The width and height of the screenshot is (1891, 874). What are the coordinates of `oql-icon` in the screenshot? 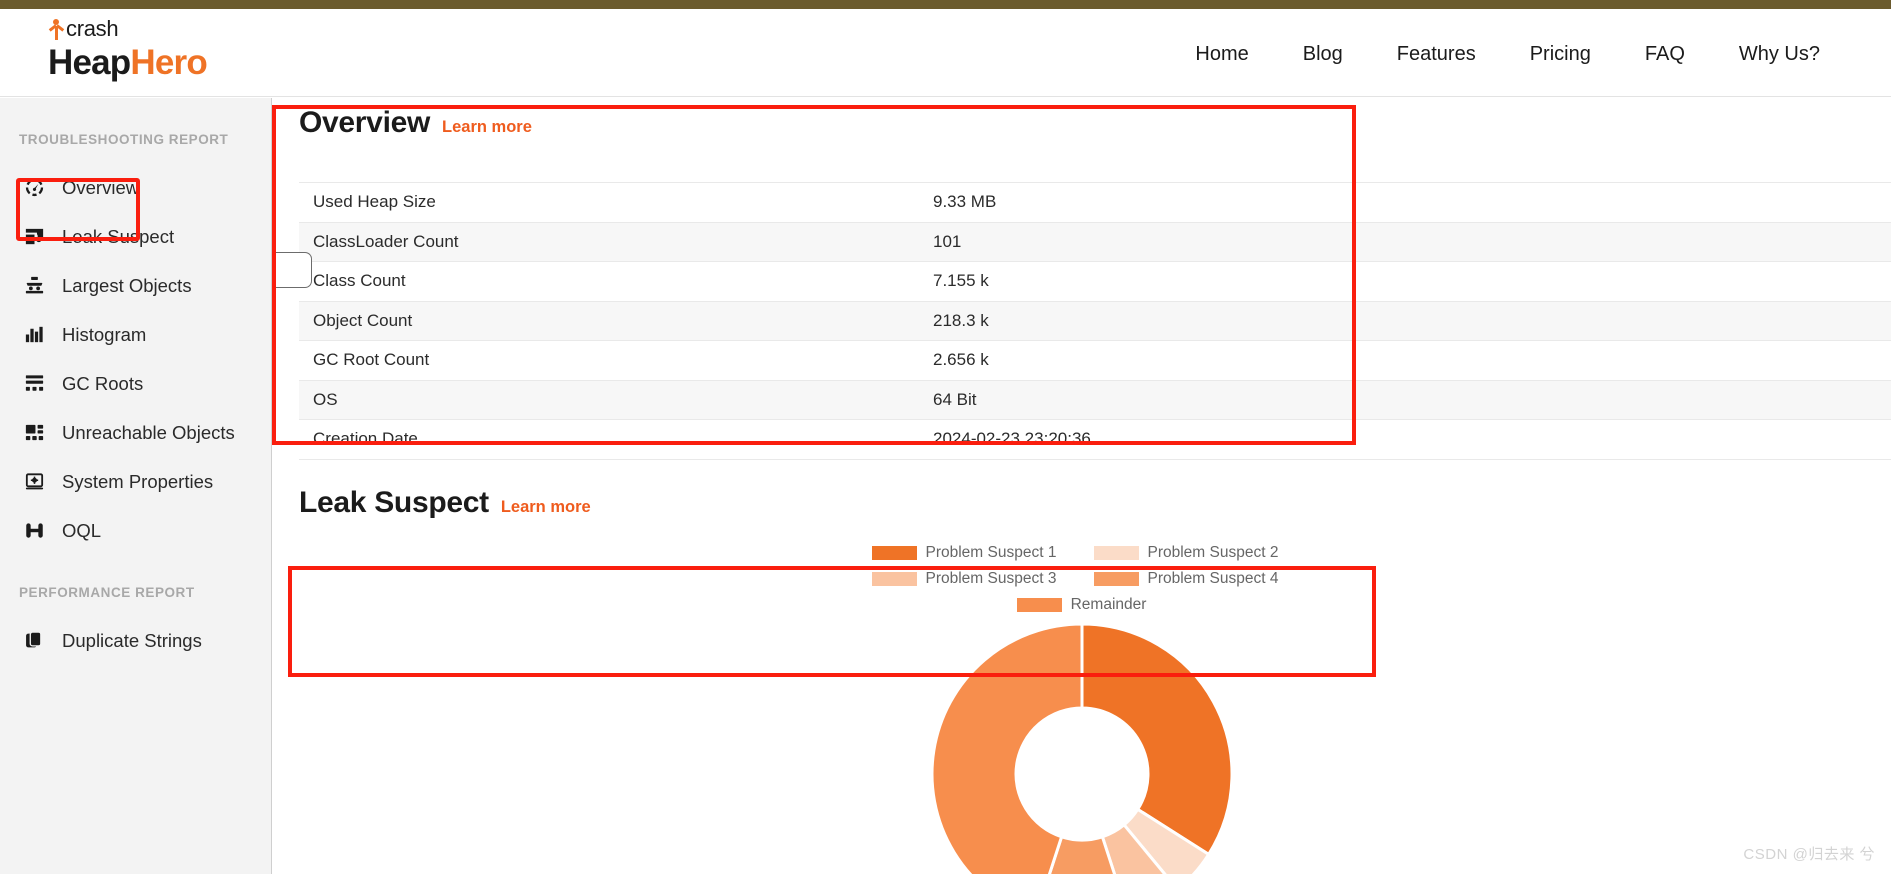 It's located at (34, 531).